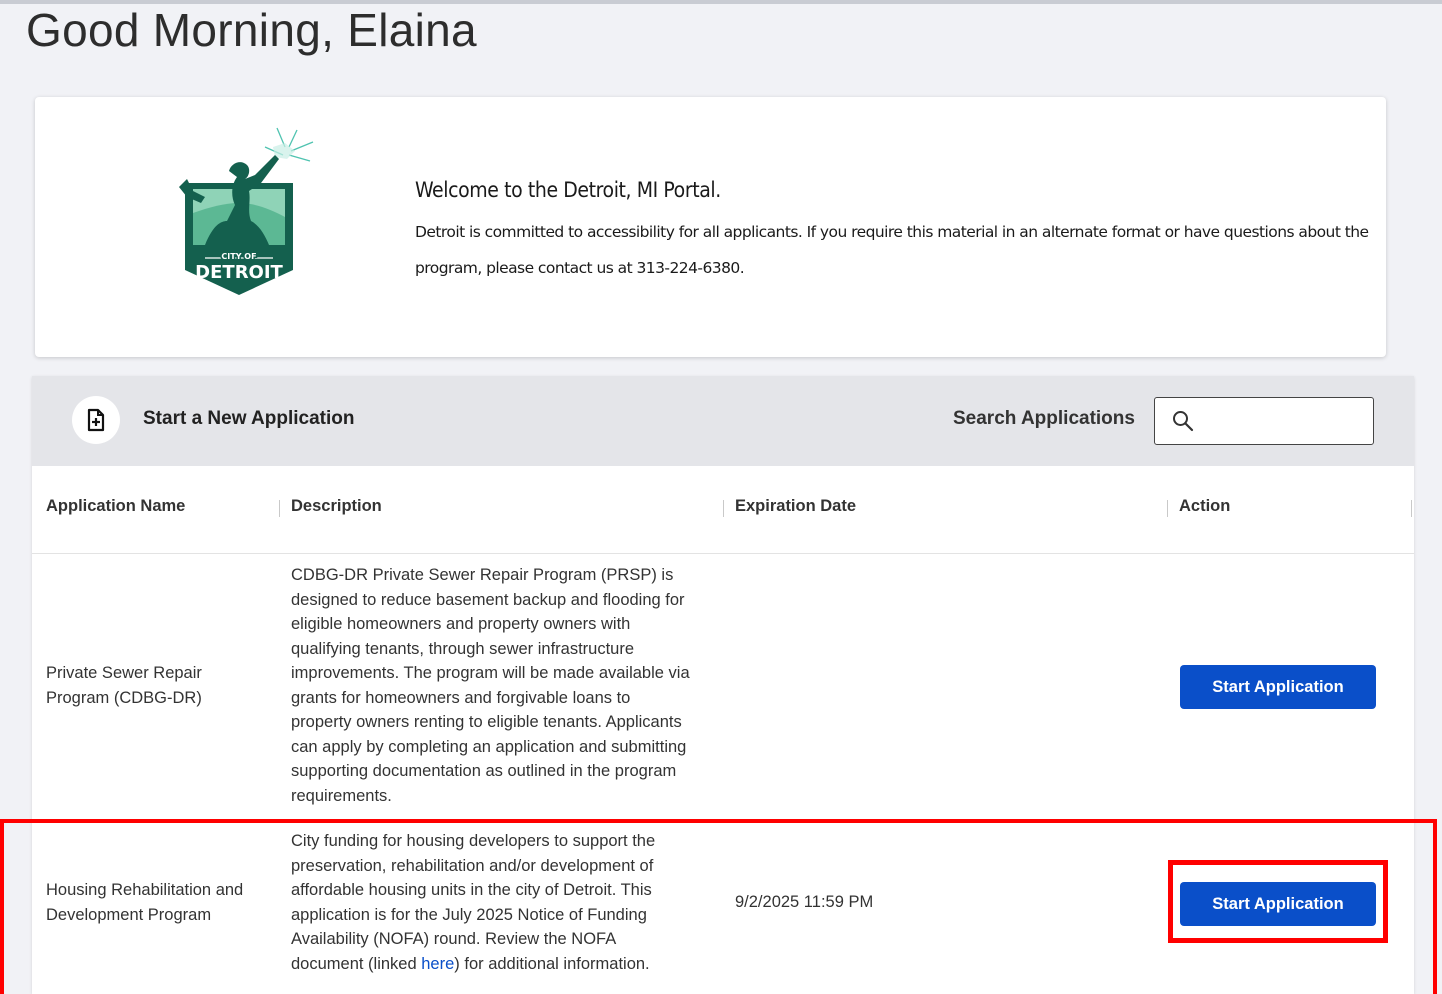  Describe the element at coordinates (1183, 421) in the screenshot. I see `search-icon` at that location.